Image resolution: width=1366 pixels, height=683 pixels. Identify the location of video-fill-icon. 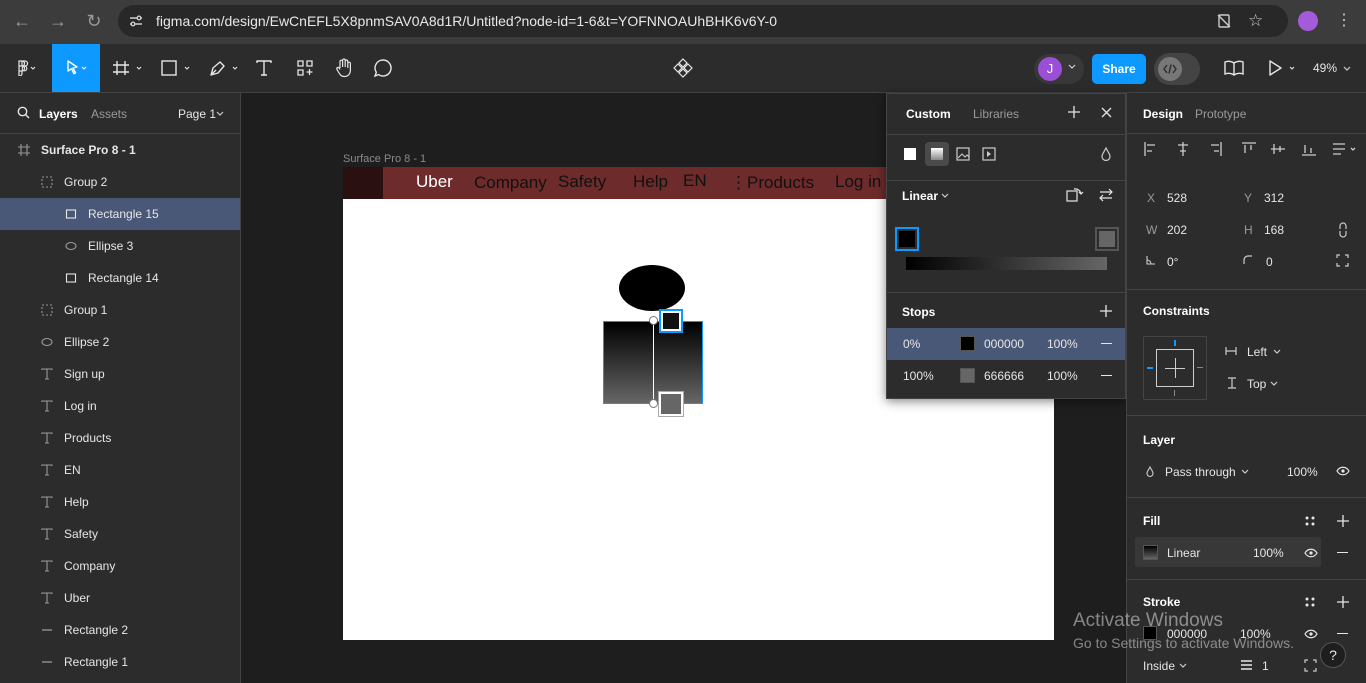
(989, 154).